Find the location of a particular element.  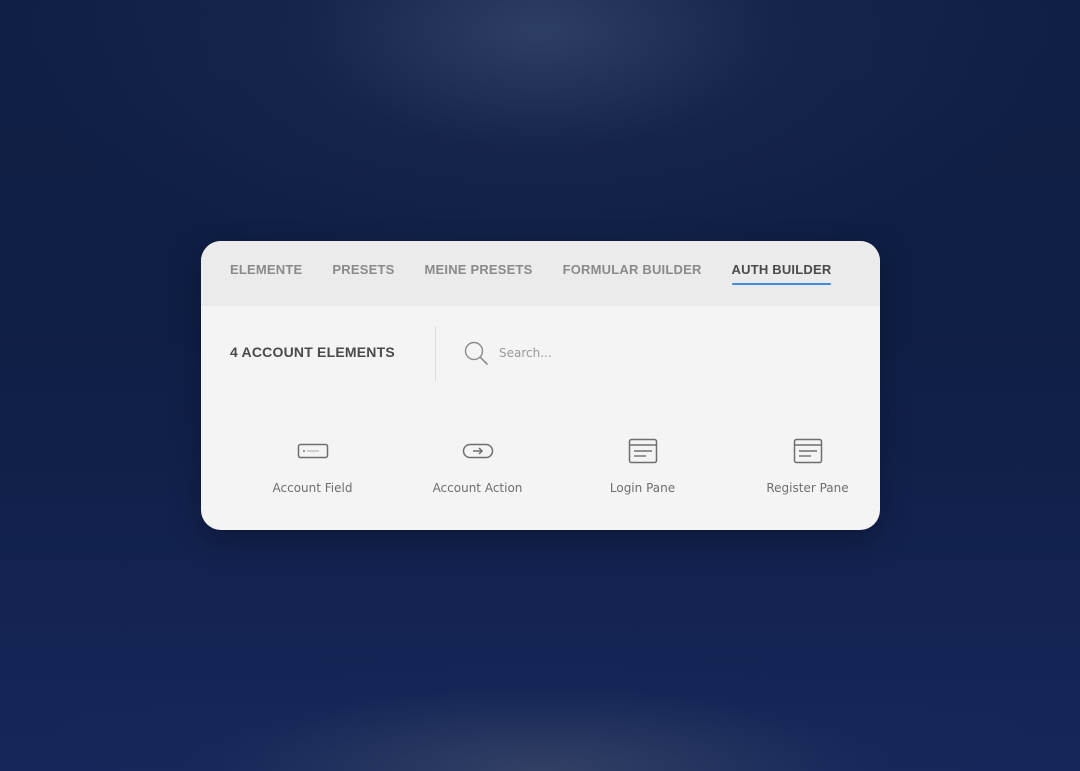

search-icon is located at coordinates (476, 353).